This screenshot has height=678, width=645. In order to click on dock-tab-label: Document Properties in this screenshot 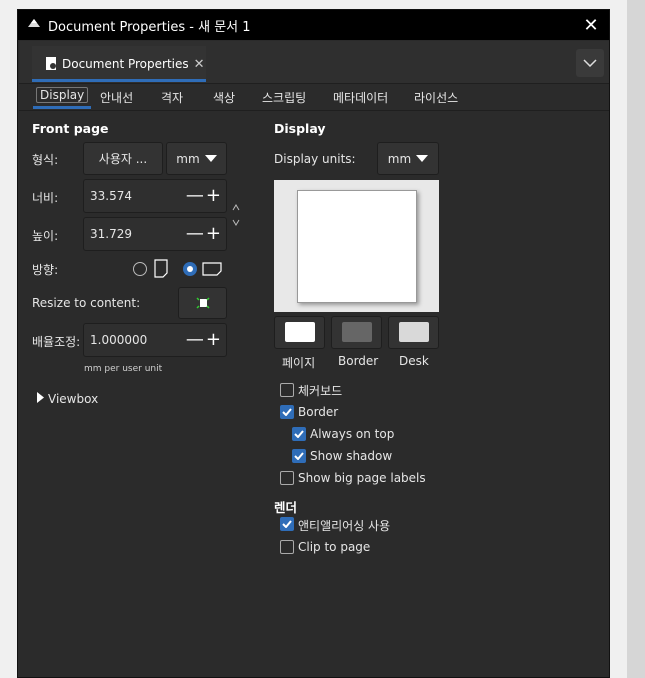, I will do `click(125, 64)`.